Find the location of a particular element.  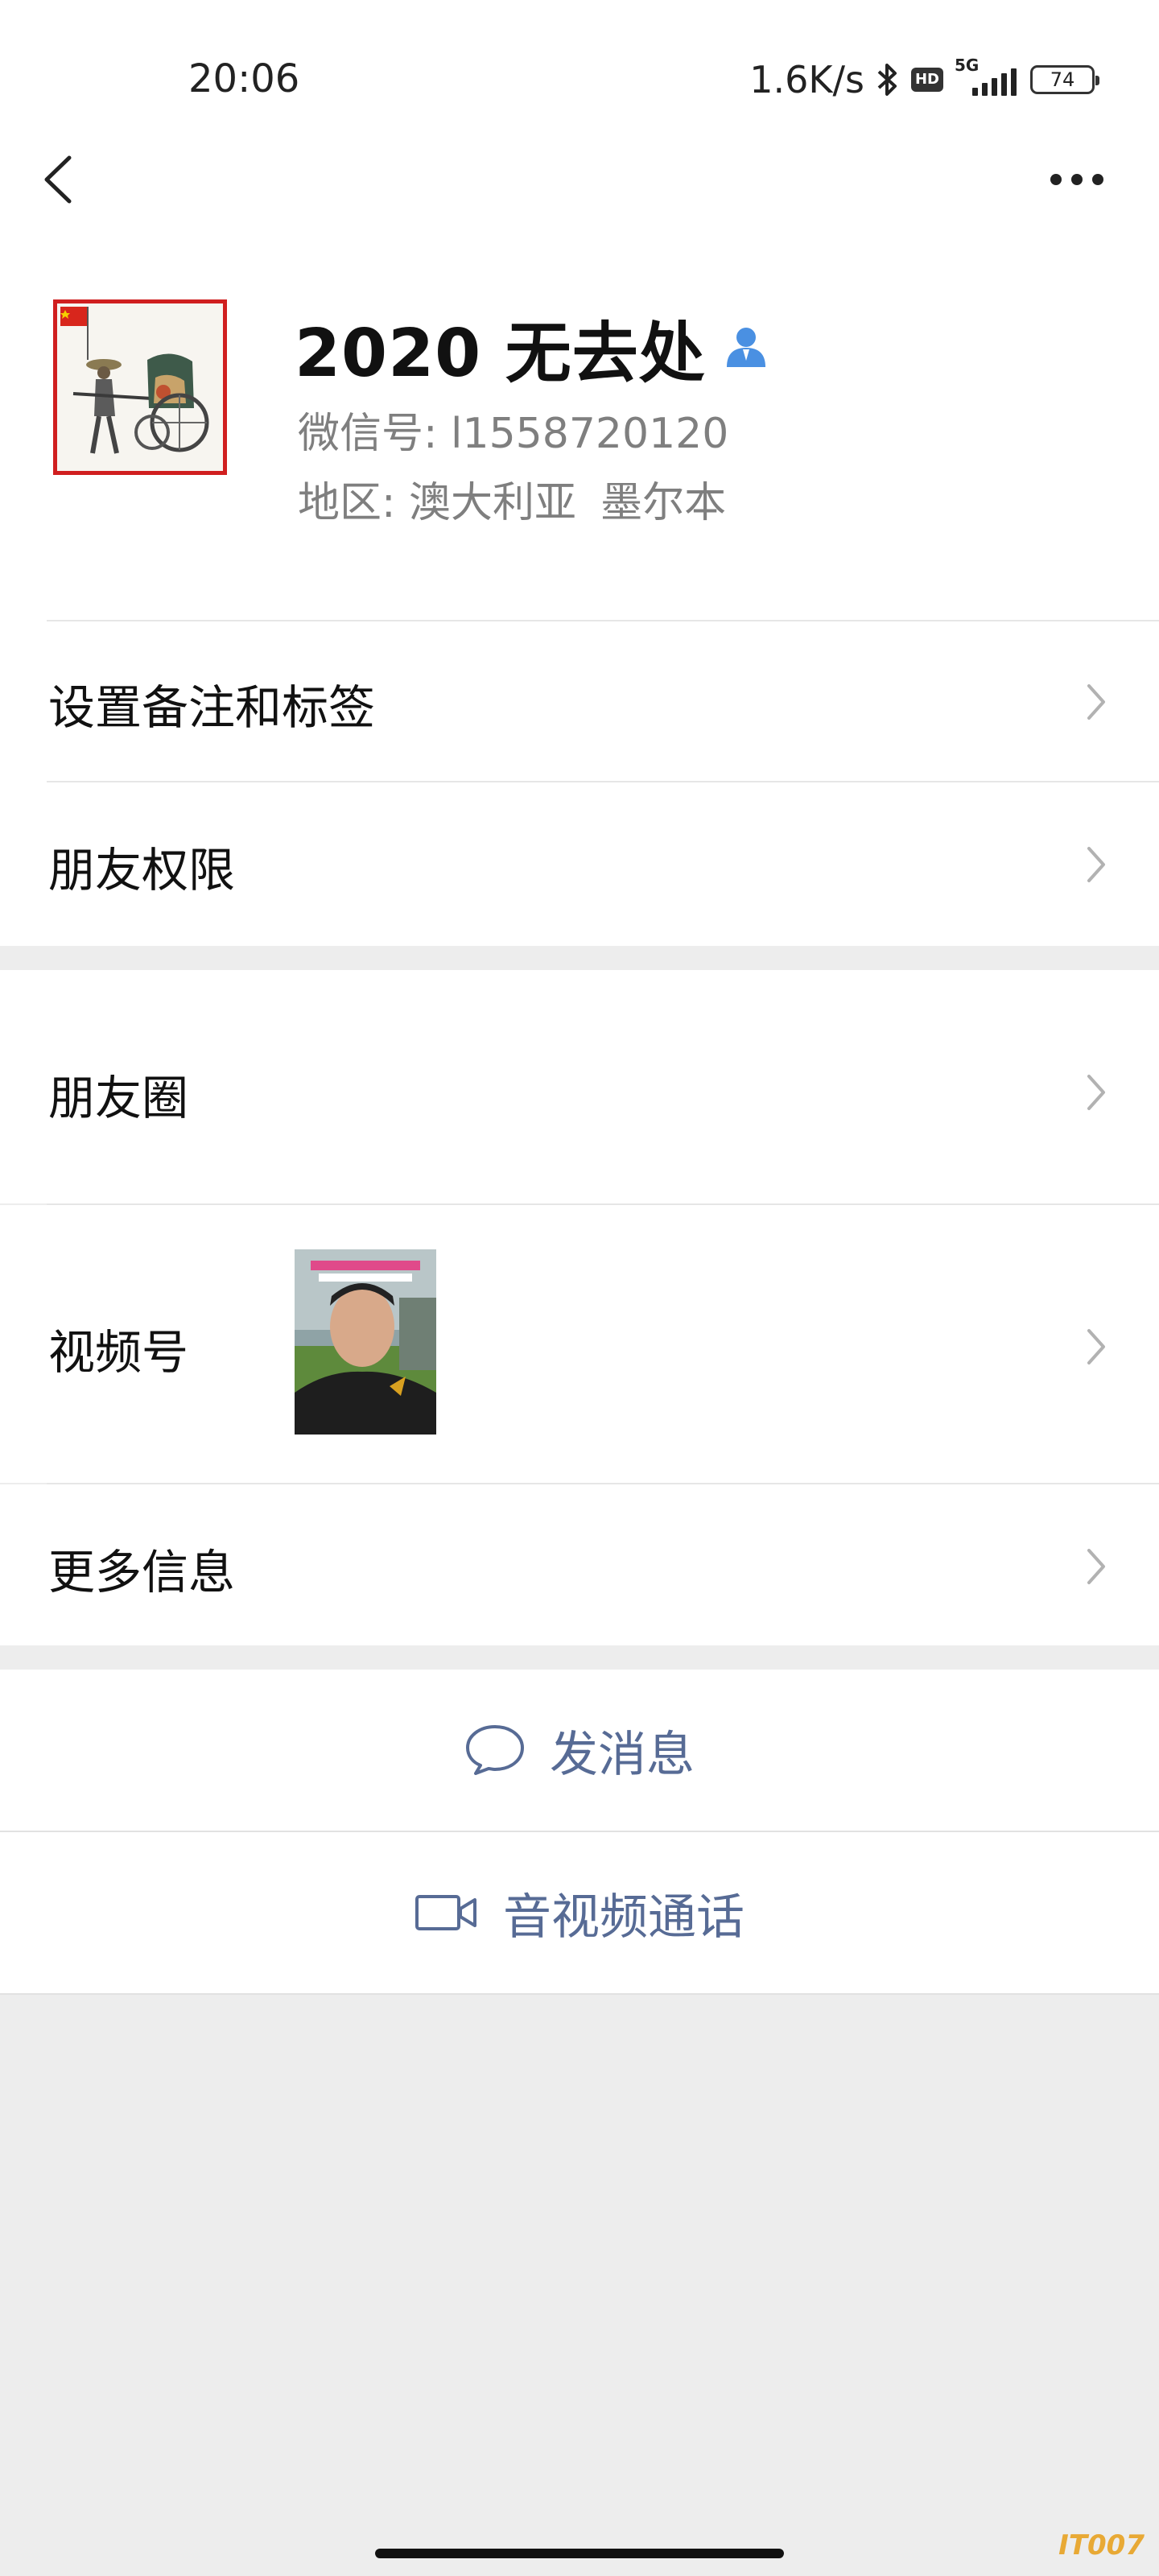

status-time: 20:06 is located at coordinates (244, 78).